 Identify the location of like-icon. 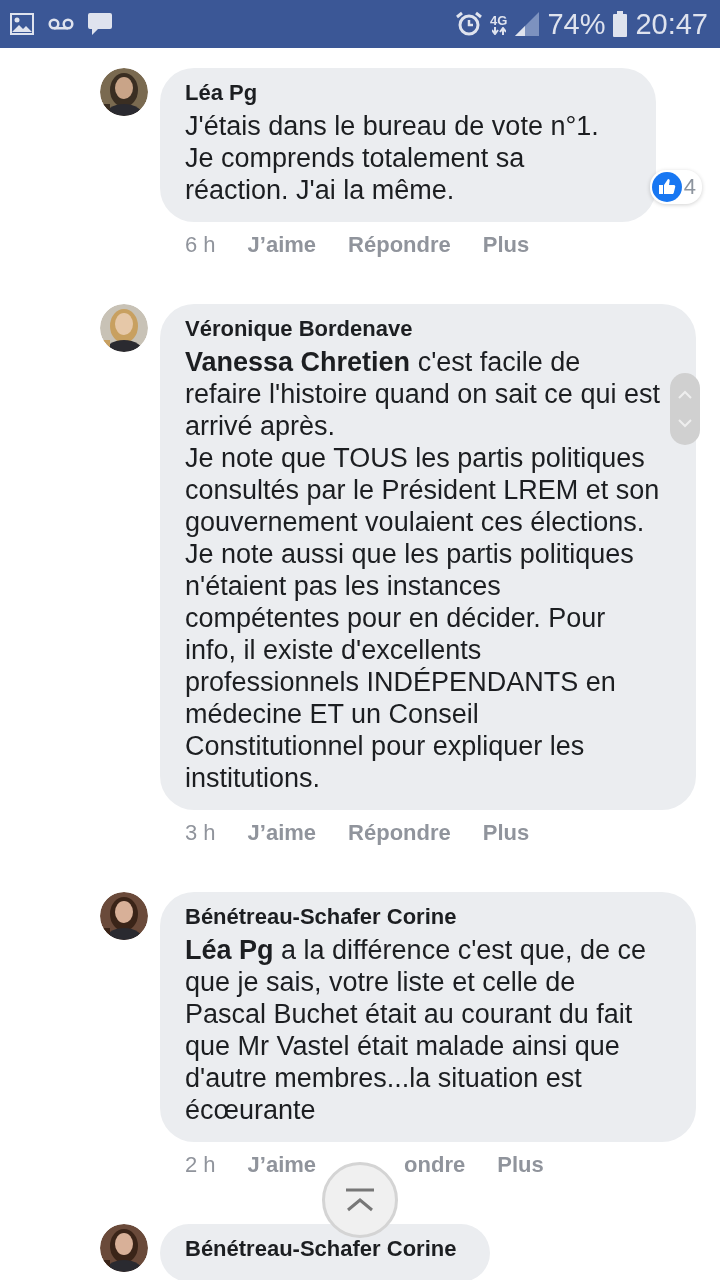
(666, 187).